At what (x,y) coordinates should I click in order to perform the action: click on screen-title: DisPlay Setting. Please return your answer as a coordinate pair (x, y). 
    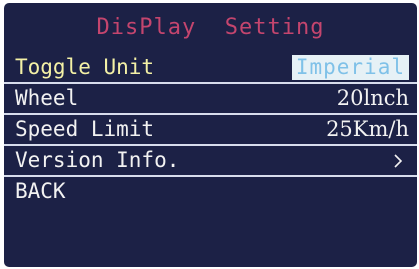
    Looking at the image, I should click on (210, 27).